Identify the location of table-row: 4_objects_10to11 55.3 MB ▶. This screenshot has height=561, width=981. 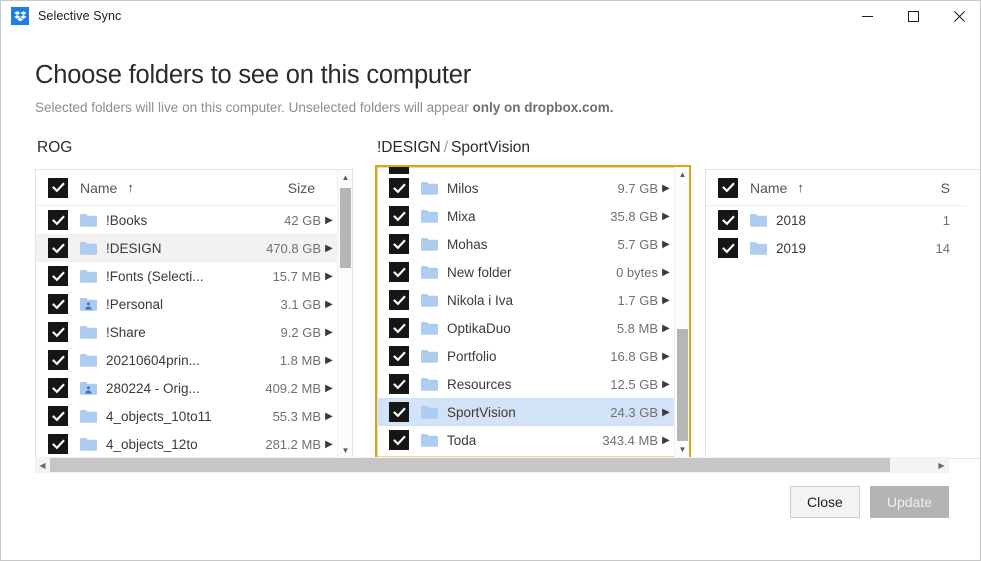
(186, 416).